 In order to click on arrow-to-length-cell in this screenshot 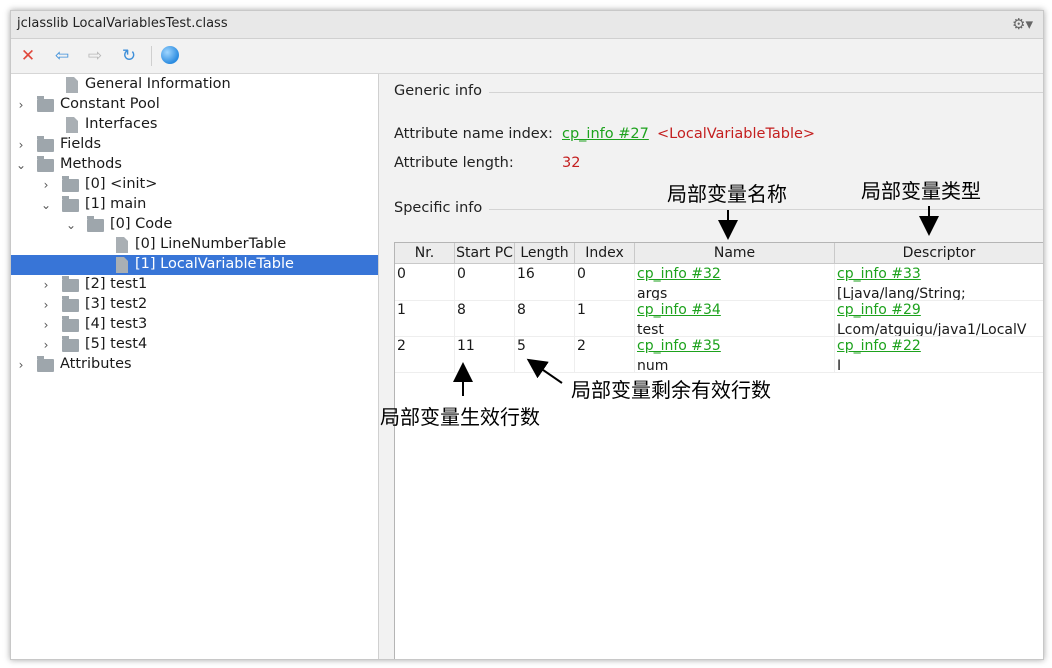, I will do `click(544, 371)`.